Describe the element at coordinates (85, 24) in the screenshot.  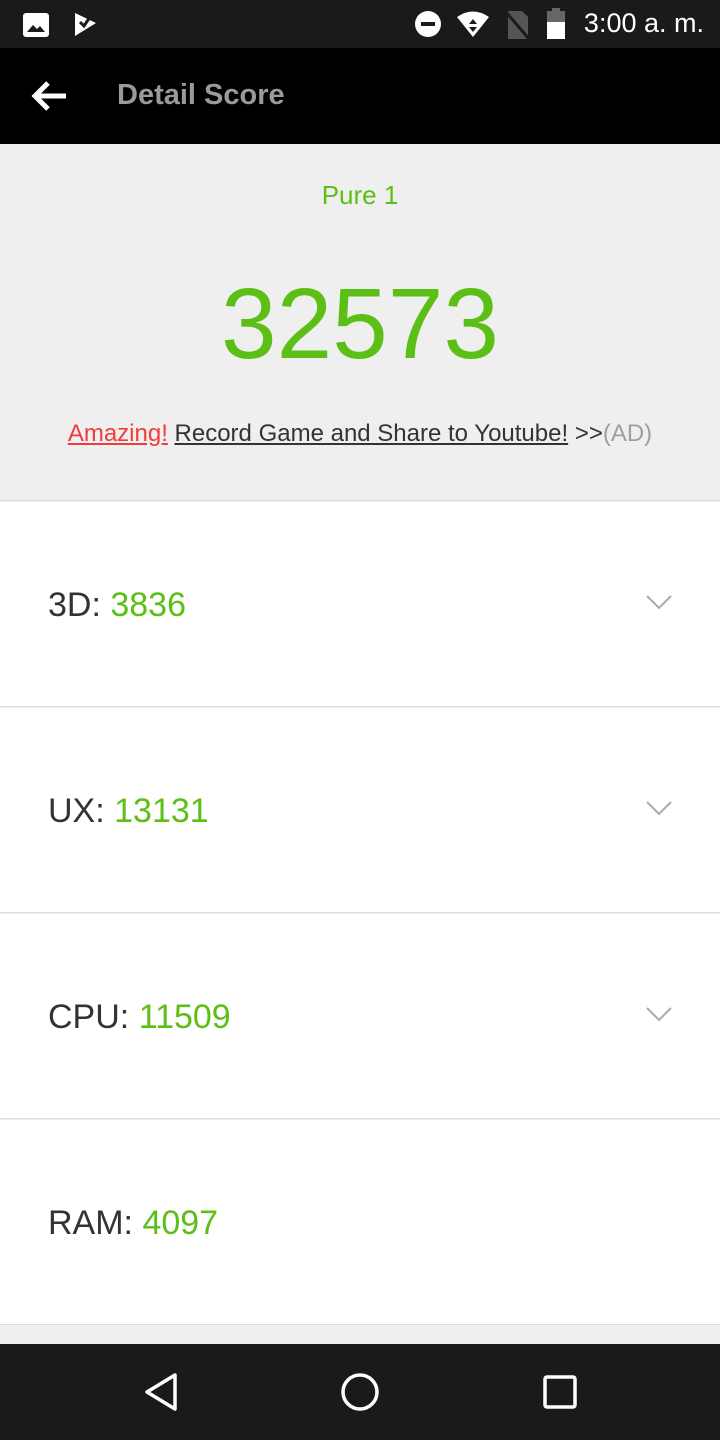
I see `checklist-icon` at that location.